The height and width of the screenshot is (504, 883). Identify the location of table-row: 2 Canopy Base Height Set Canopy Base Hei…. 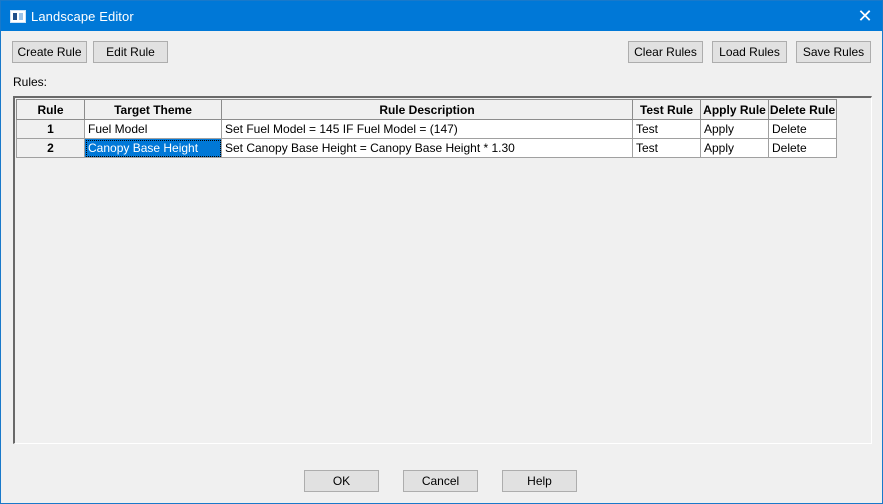
(426, 148).